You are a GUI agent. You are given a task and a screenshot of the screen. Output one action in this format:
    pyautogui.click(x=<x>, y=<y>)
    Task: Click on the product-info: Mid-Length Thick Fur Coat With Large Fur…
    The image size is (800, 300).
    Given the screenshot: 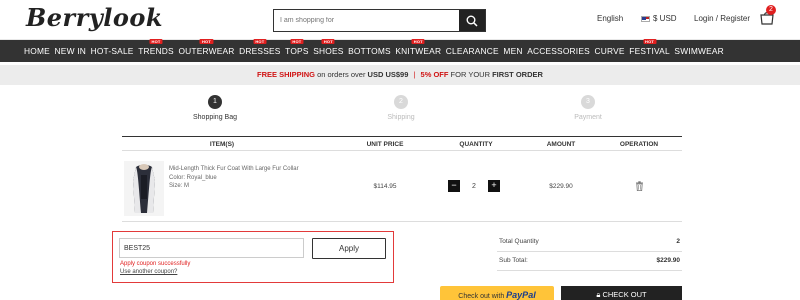 What is the action you would take?
    pyautogui.click(x=234, y=178)
    